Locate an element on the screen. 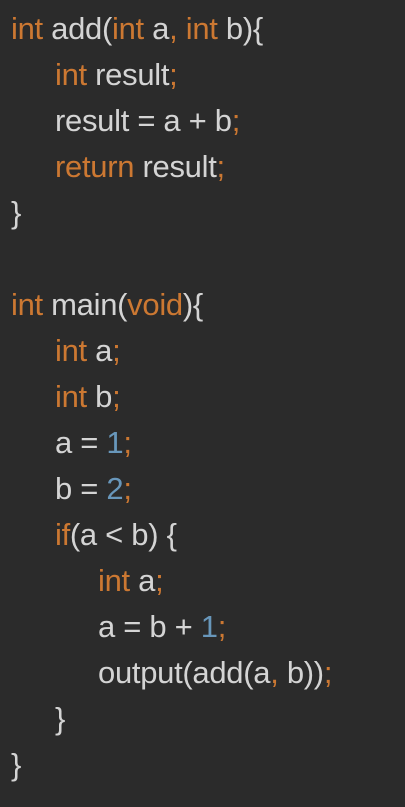  code-token-identifier: b = is located at coordinates (81, 488).